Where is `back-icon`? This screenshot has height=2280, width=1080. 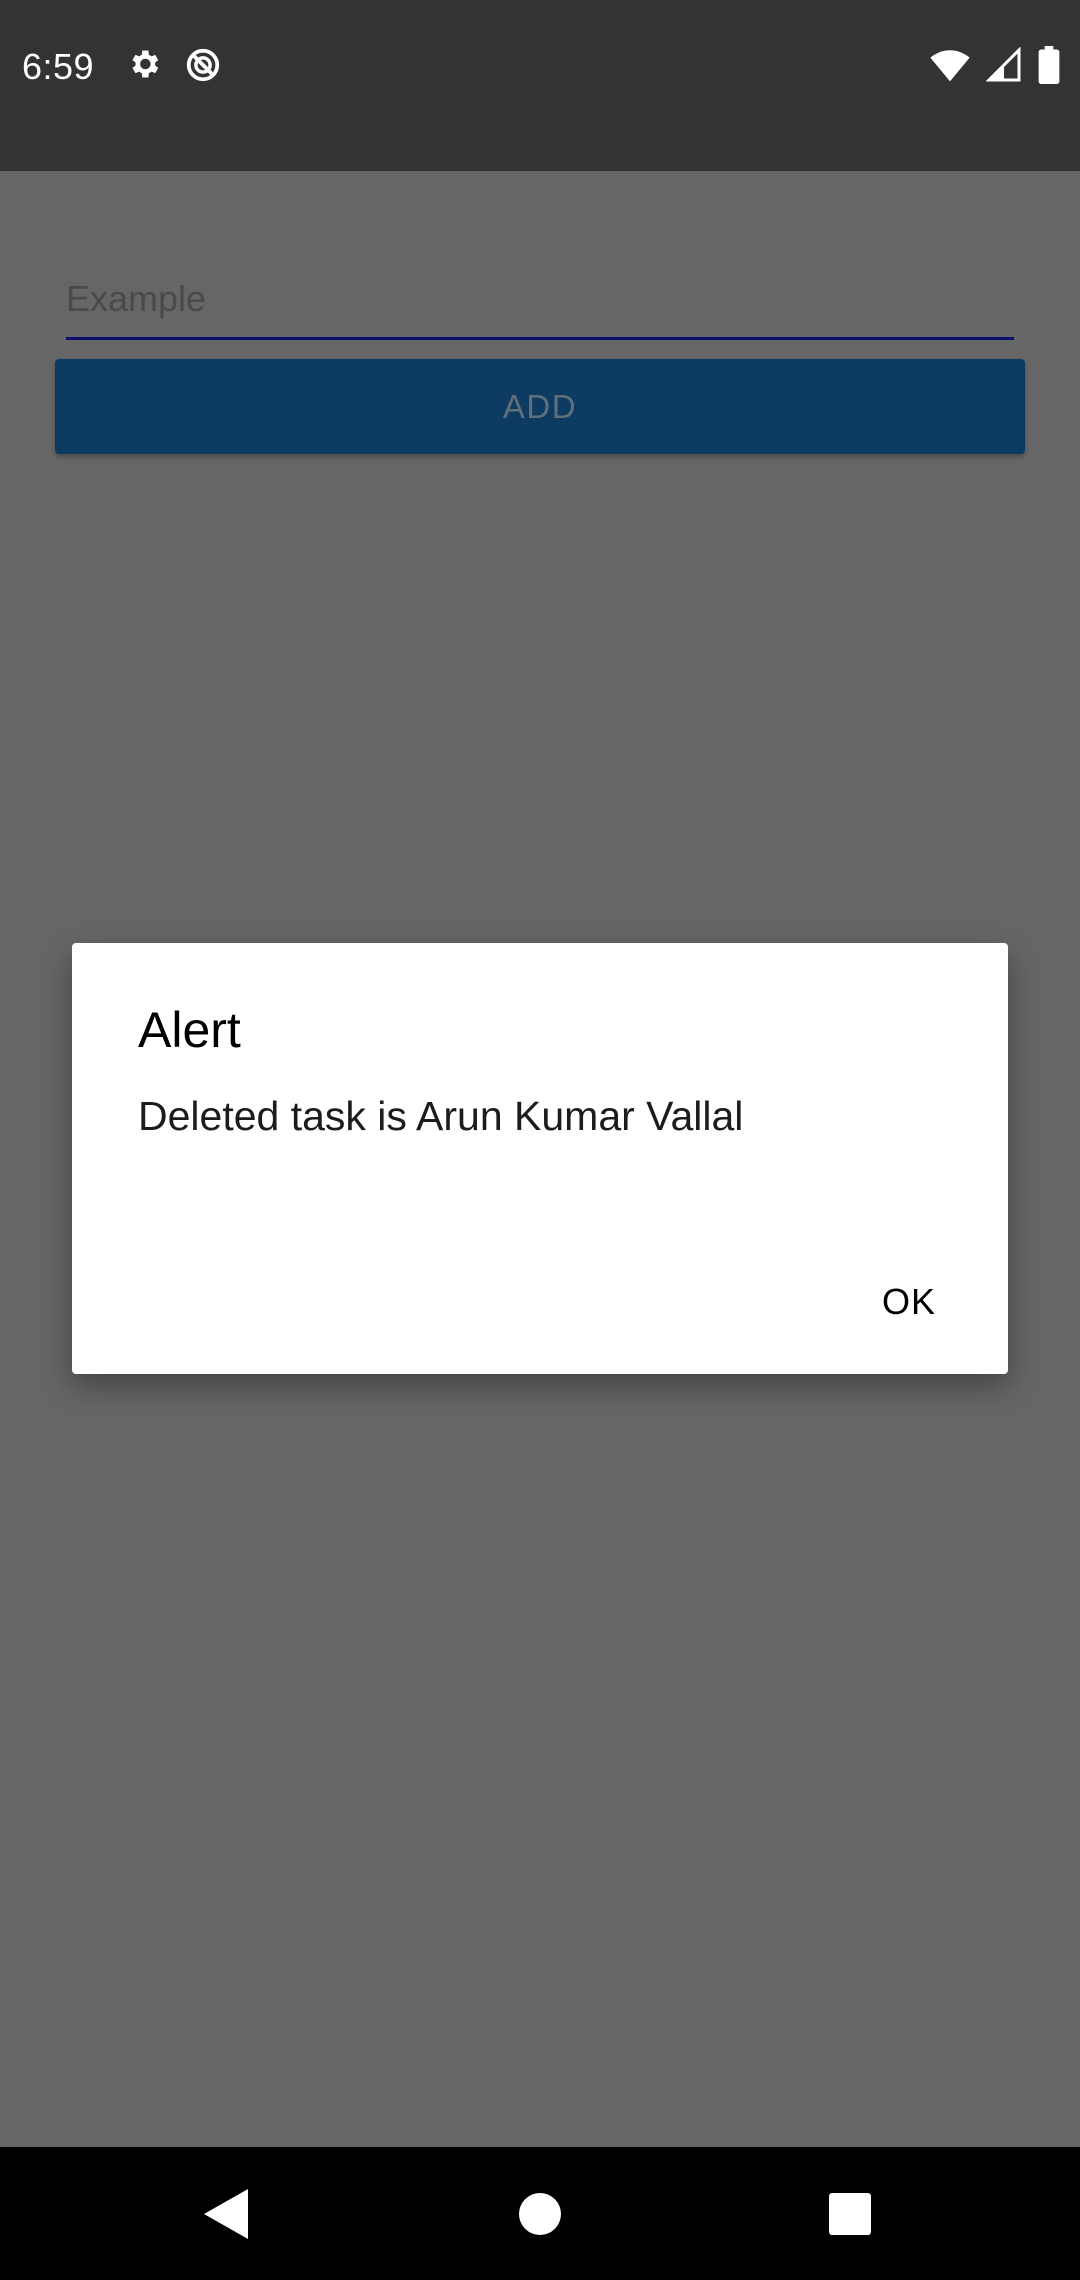
back-icon is located at coordinates (226, 2213).